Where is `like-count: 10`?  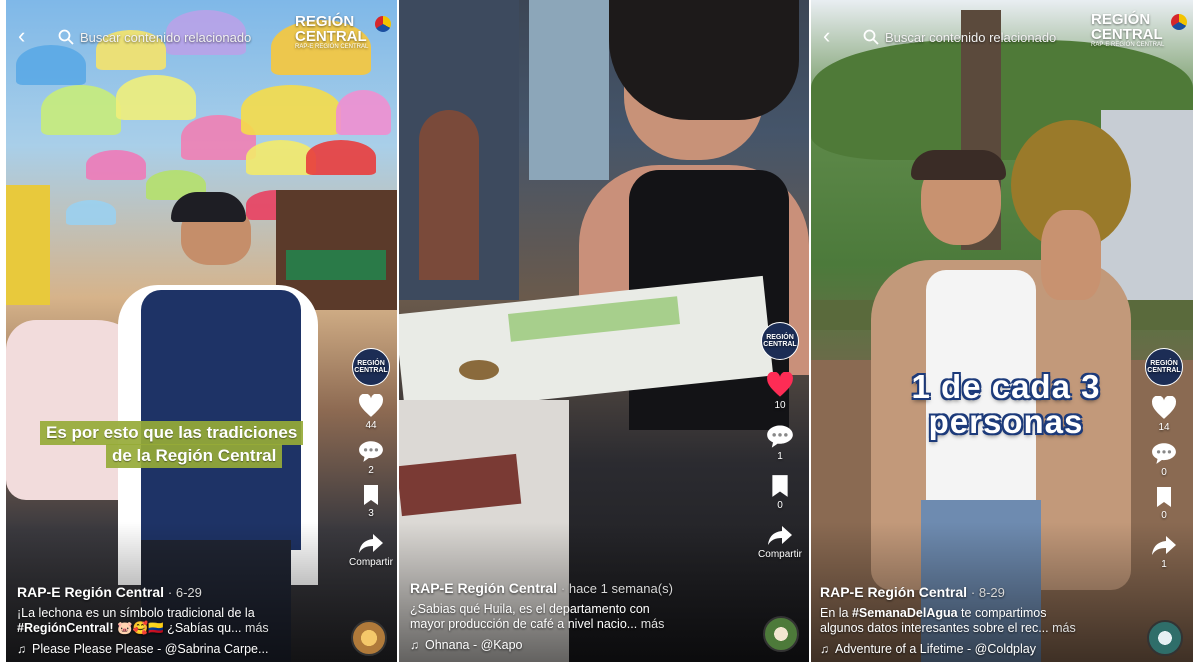
like-count: 10 is located at coordinates (780, 405).